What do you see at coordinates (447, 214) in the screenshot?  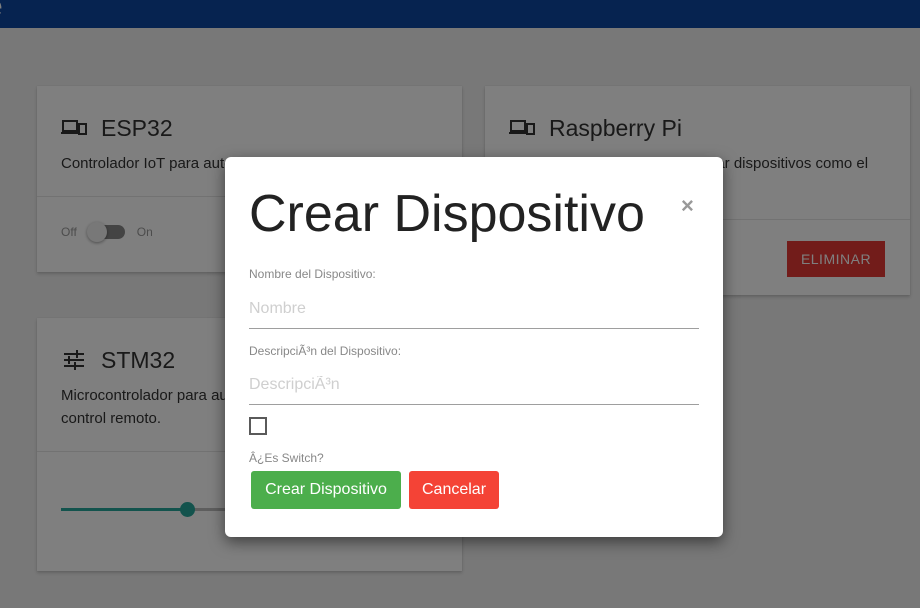 I see `modal-title: Crear Dispositivo` at bounding box center [447, 214].